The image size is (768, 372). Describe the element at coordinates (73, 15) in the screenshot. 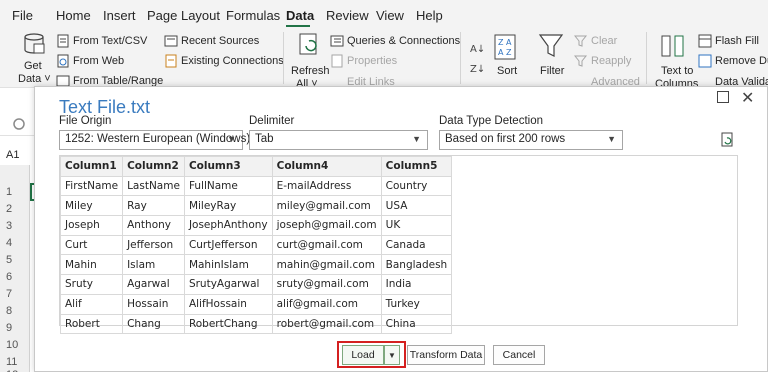

I see `tab-home: Home` at that location.